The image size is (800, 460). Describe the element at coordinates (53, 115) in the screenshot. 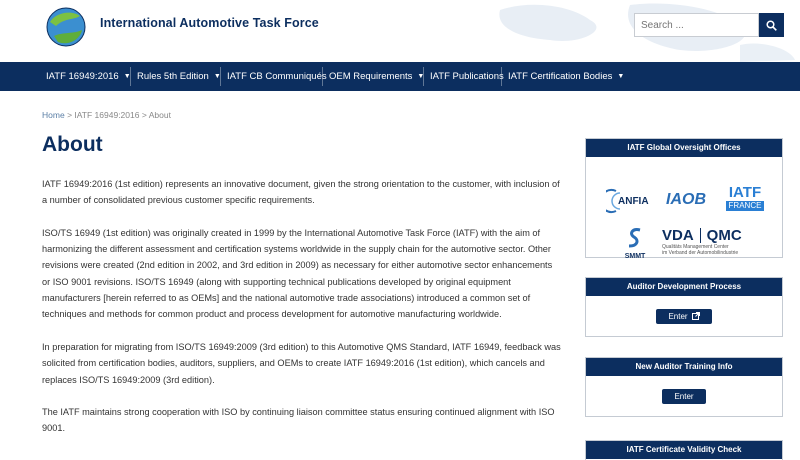

I see `breadcrumb-home-link: Home` at that location.